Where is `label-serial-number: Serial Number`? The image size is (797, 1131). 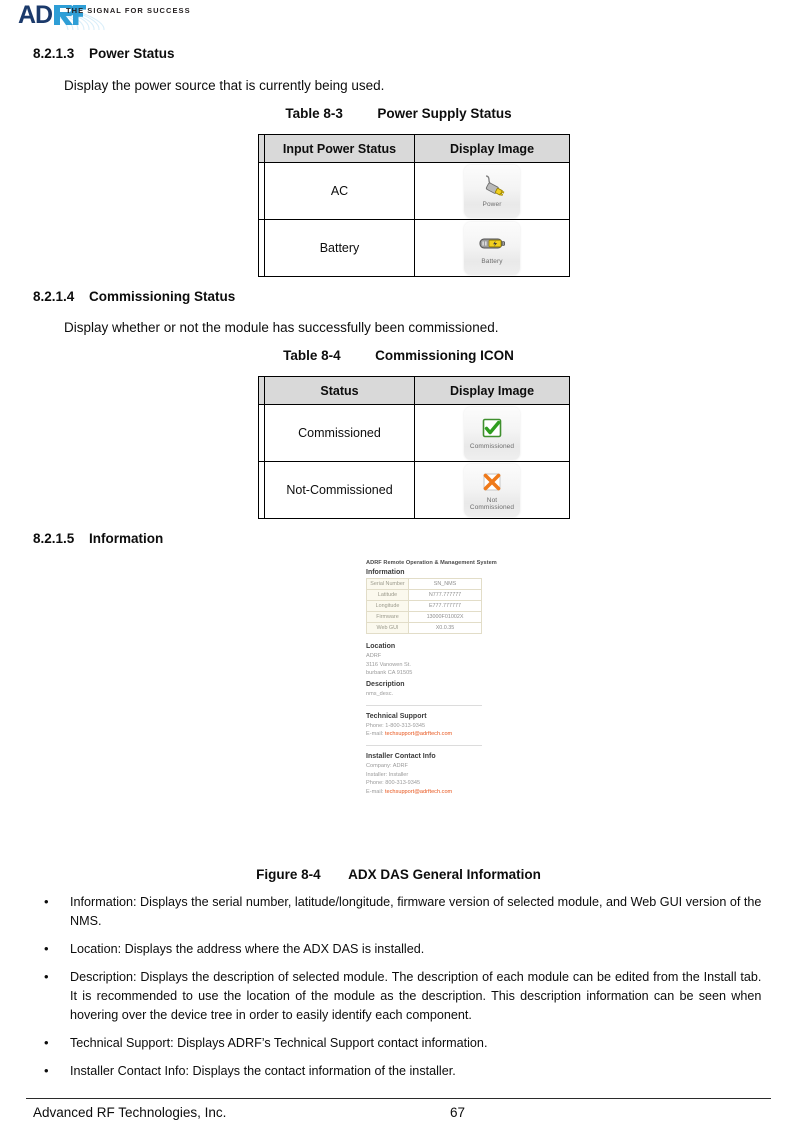
label-serial-number: Serial Number is located at coordinates (387, 584).